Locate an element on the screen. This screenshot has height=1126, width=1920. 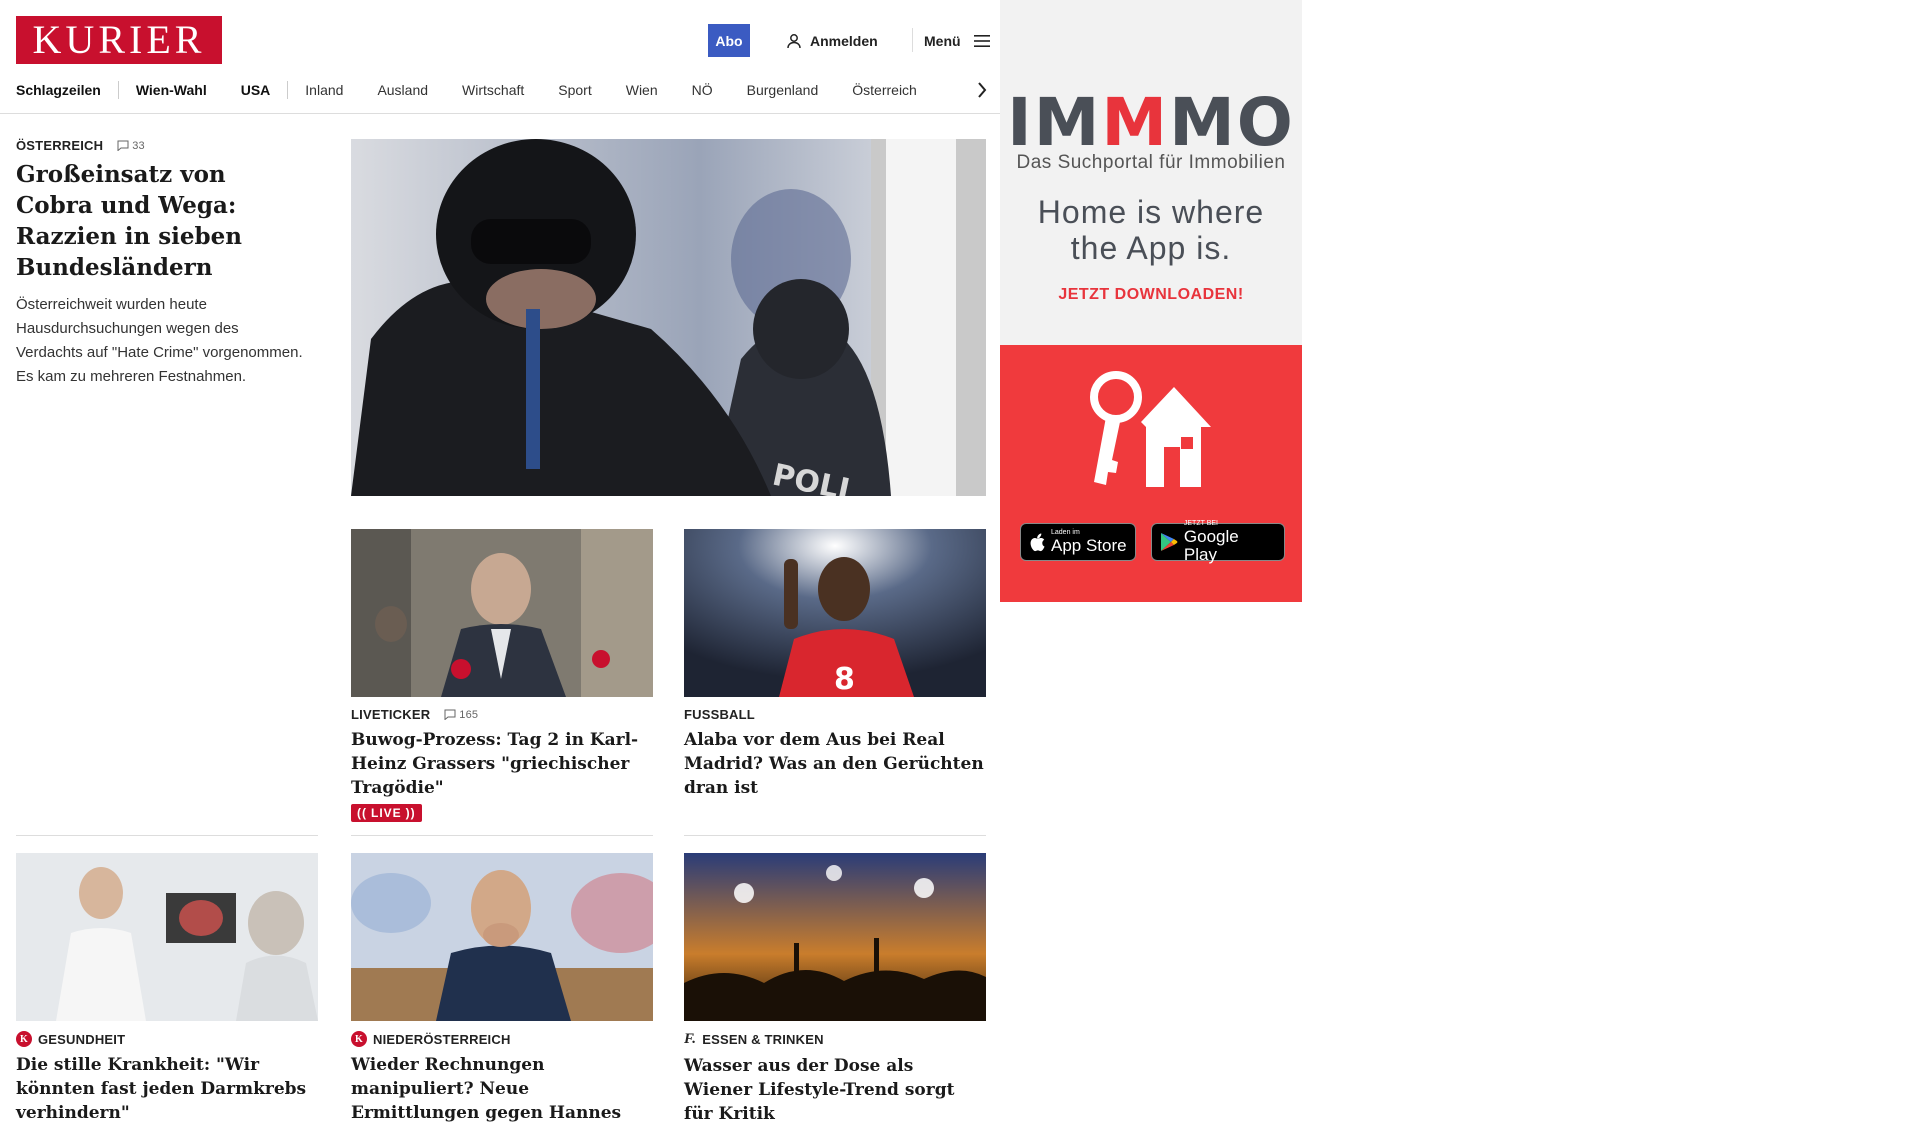
app-store-button: Laden im App Store is located at coordinates (1078, 542).